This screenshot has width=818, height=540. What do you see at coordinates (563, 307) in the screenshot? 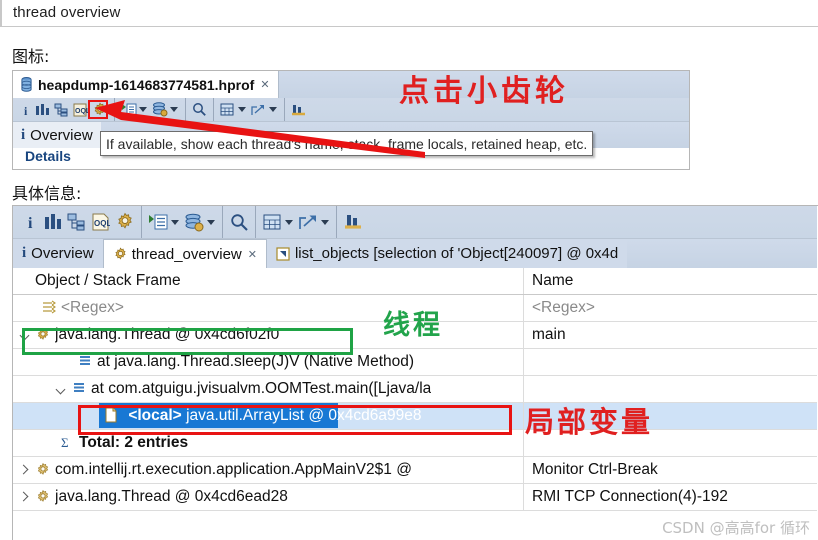
I see `filter-placeholder-name: <Regex>` at bounding box center [563, 307].